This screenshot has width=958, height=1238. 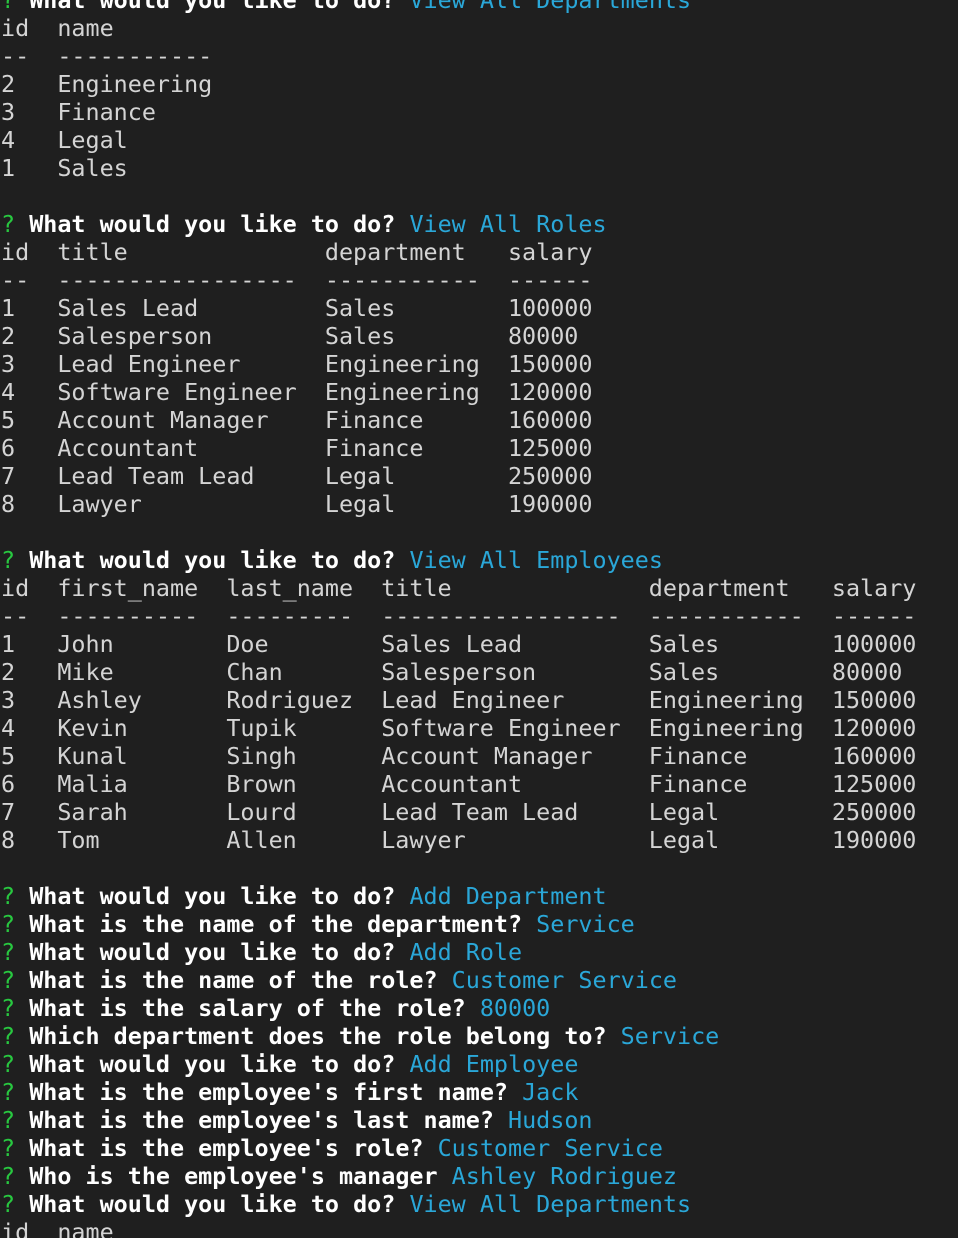 I want to click on output-line: id title department salary, so click(x=458, y=252).